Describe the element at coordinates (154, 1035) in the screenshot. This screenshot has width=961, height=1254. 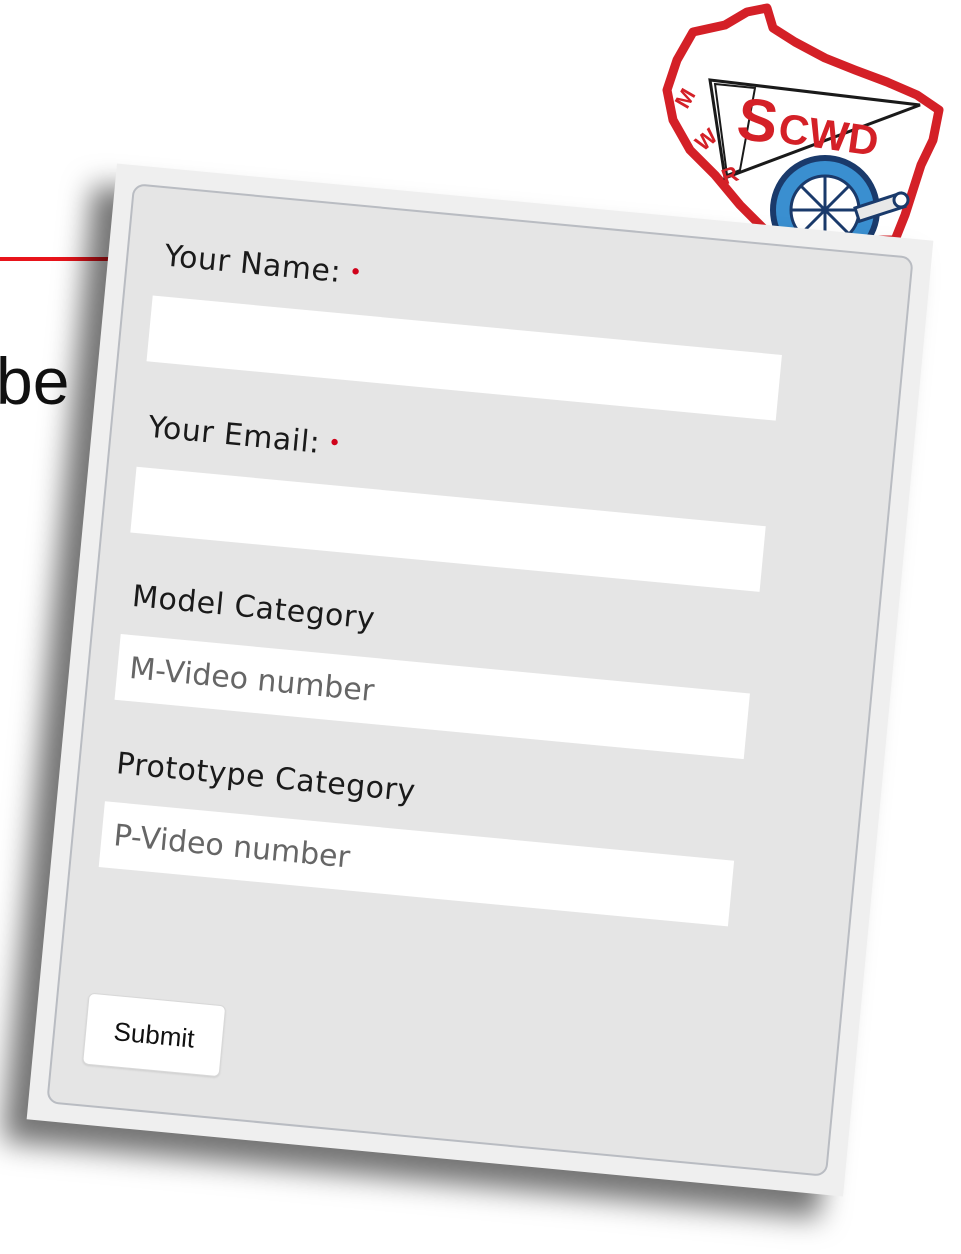
I see `submit-button: Submit` at that location.